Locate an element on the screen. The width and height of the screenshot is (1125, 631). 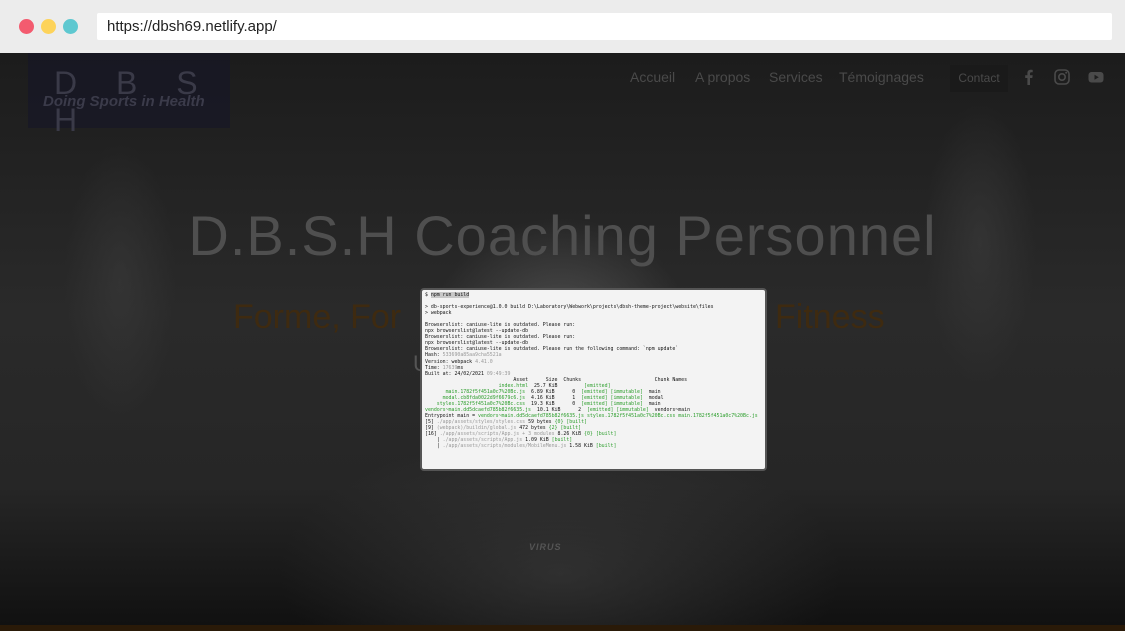
youtube-icon is located at coordinates (1096, 77).